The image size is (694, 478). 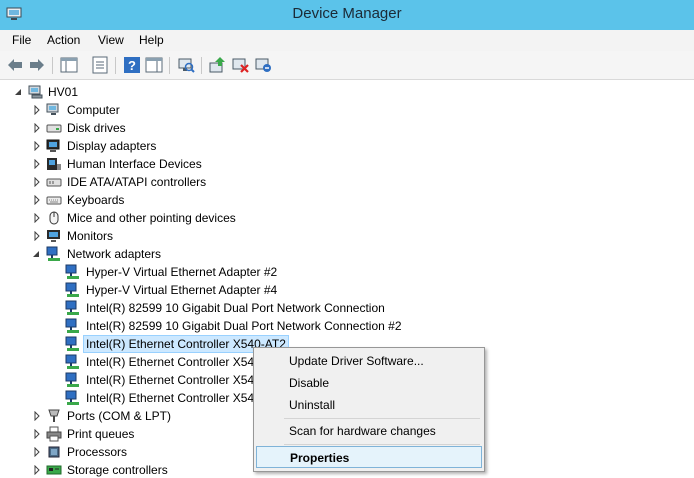 I want to click on title-bar: Device Manager, so click(x=347, y=15).